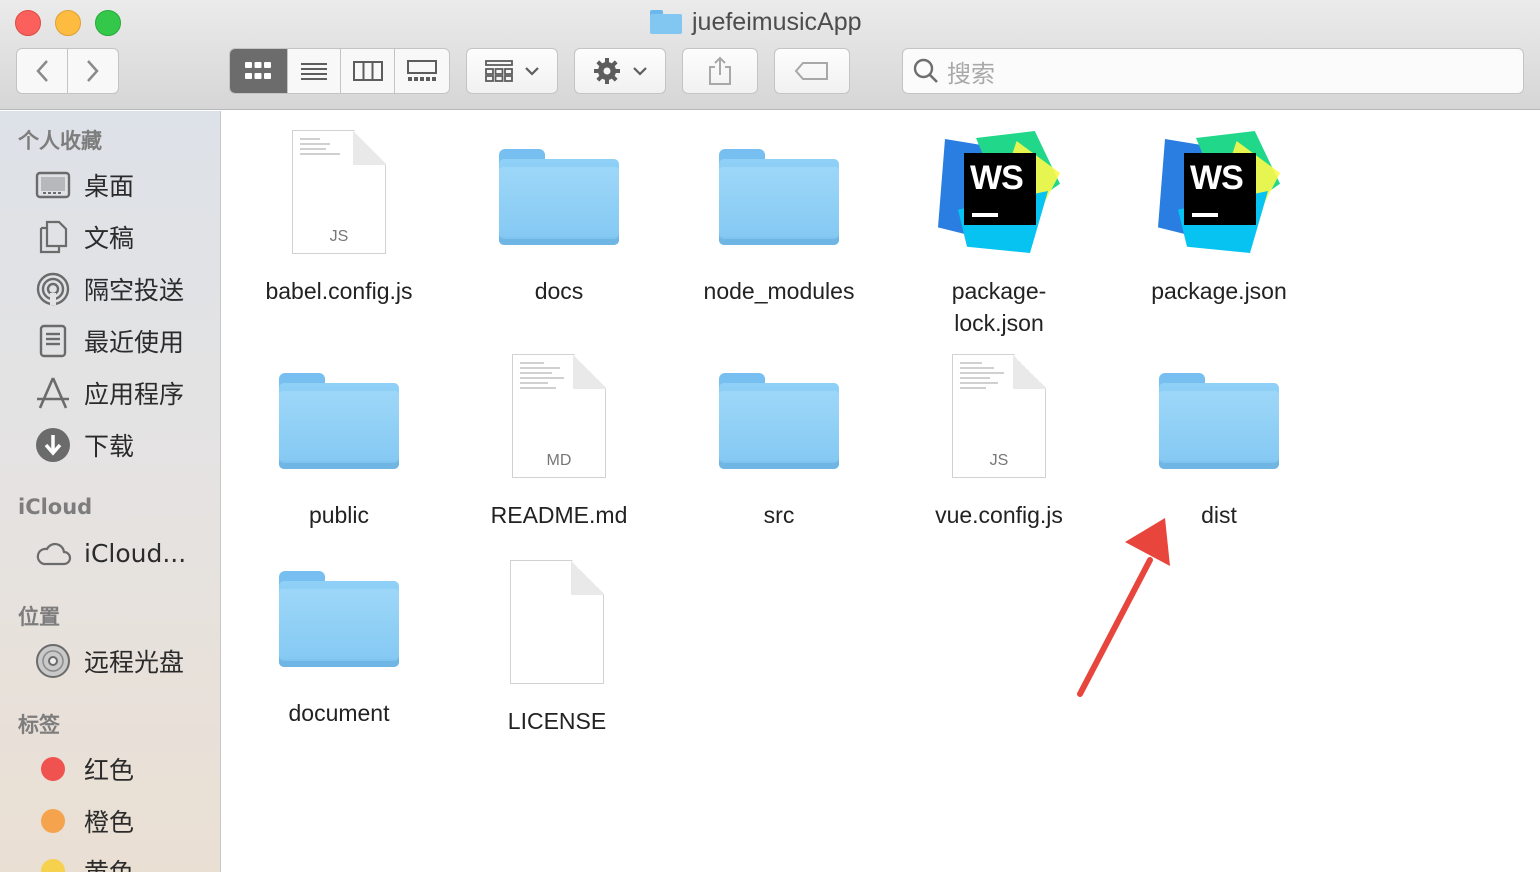 Image resolution: width=1540 pixels, height=872 pixels. I want to click on file-ext-label: MD, so click(559, 460).